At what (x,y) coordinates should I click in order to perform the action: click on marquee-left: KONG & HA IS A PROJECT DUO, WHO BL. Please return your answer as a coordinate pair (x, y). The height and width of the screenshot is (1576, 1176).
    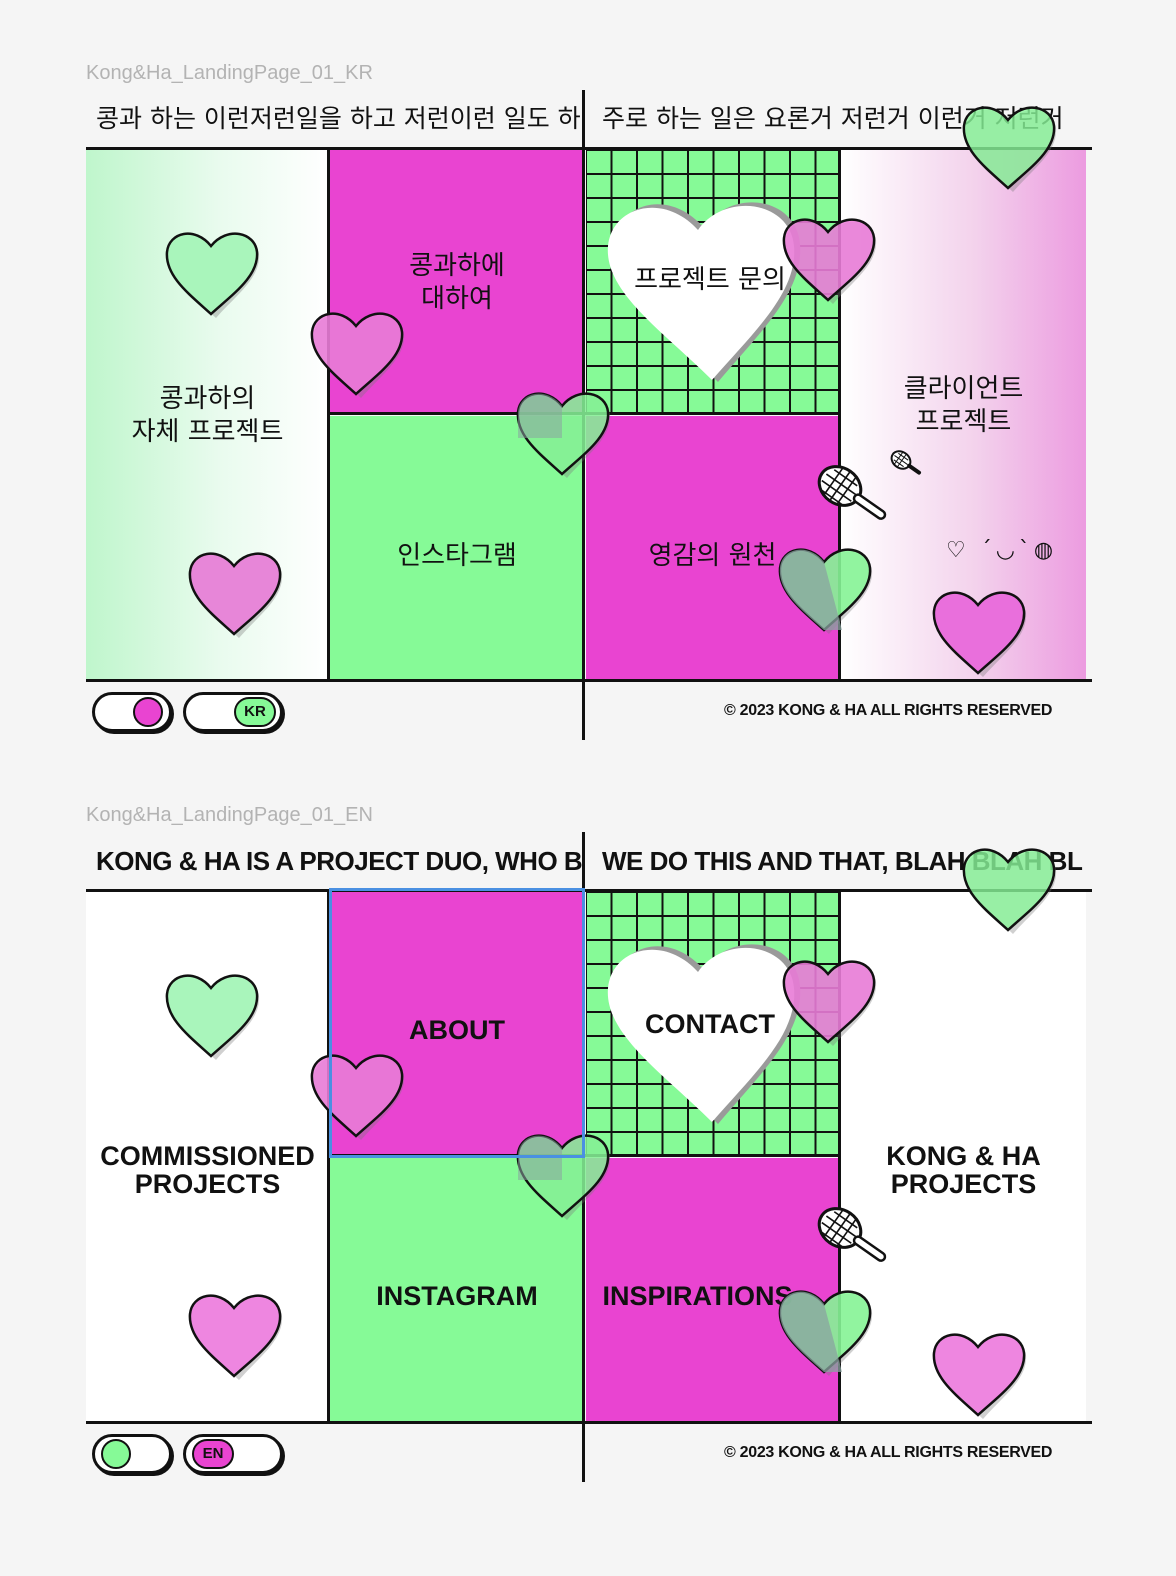
    Looking at the image, I should click on (340, 861).